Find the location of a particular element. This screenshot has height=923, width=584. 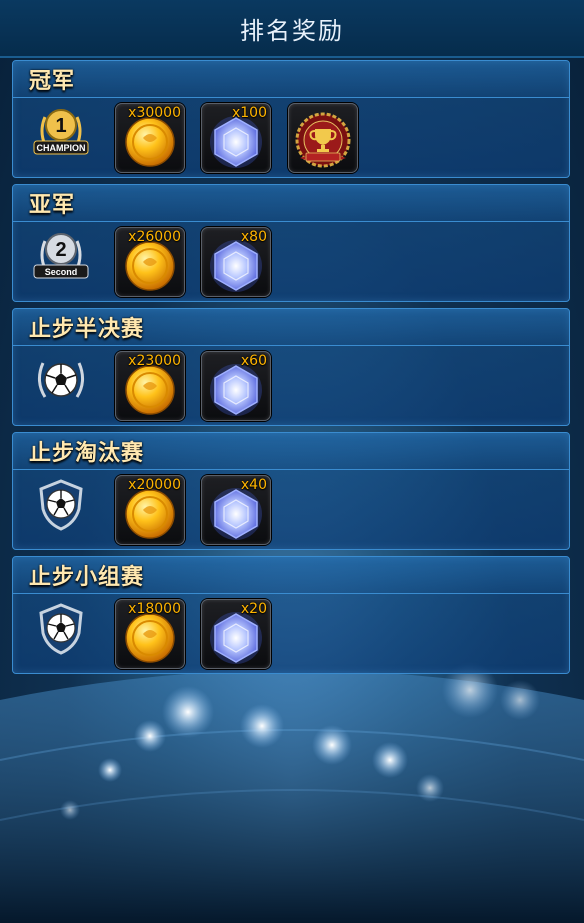

reward-slot-gold-coin: x20000 is located at coordinates (150, 510).